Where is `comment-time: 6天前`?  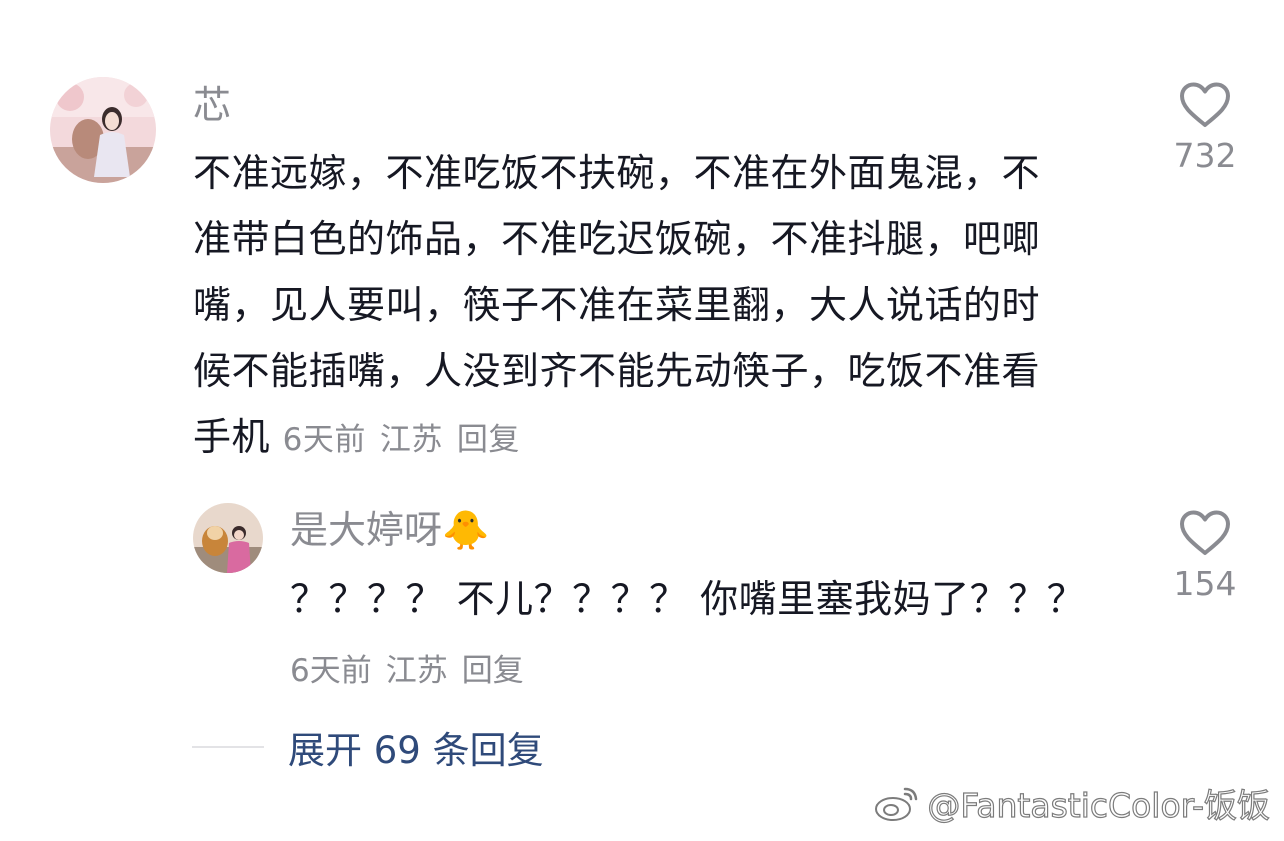 comment-time: 6天前 is located at coordinates (324, 440).